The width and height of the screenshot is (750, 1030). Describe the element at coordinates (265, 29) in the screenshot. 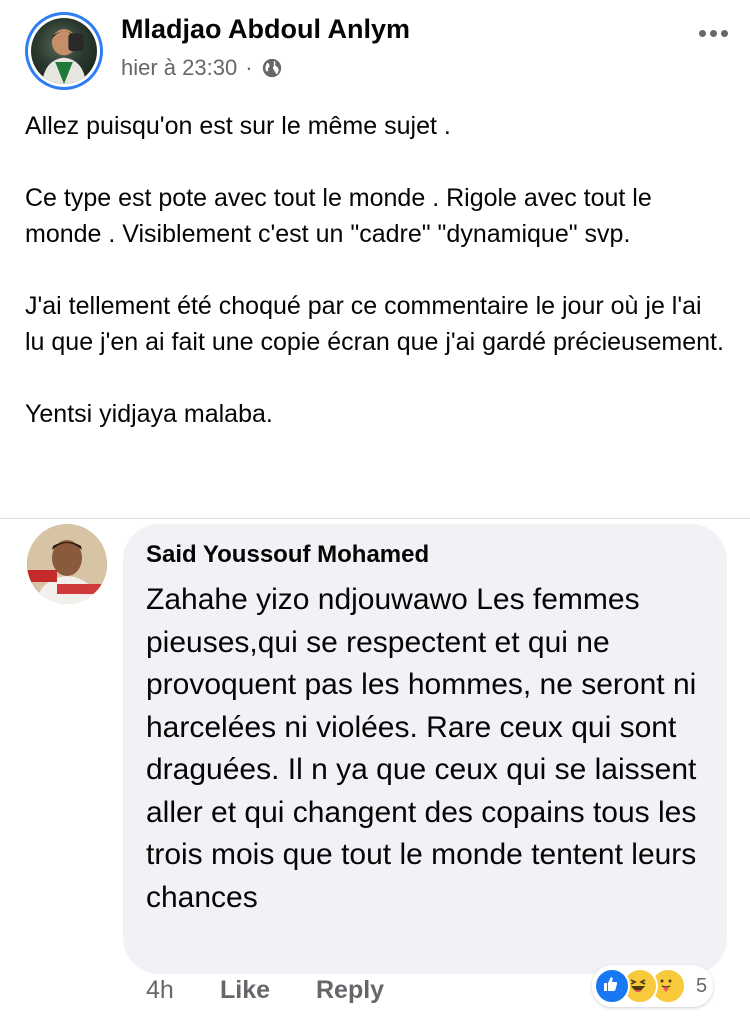

I see `author-name: Mladjao Abdoul Anlym` at that location.